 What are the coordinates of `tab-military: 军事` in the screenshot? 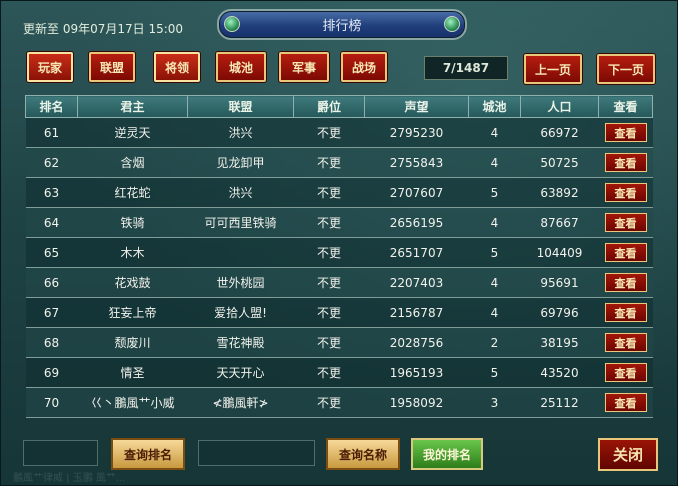 It's located at (304, 67).